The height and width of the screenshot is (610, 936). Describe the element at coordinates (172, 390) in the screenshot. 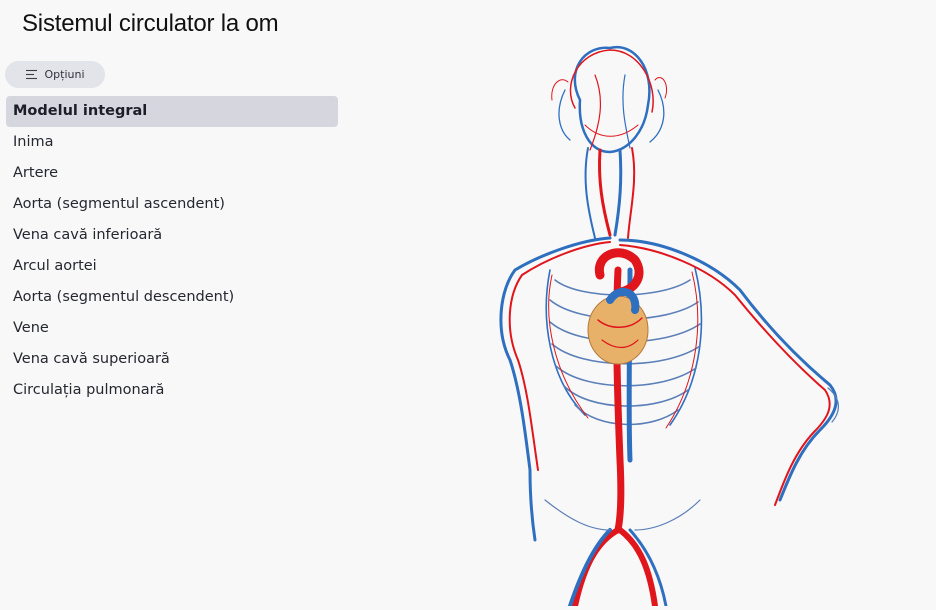

I see `menu-item-circulatia-pulmonara: Circulația pulmonară` at that location.